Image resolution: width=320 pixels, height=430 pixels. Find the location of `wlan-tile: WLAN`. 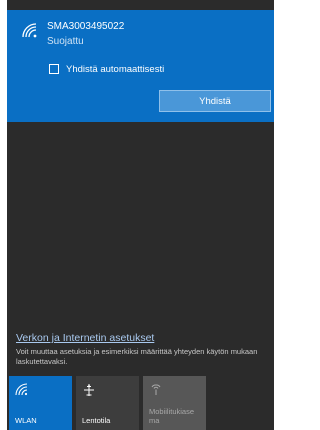

wlan-tile: WLAN is located at coordinates (40, 403).